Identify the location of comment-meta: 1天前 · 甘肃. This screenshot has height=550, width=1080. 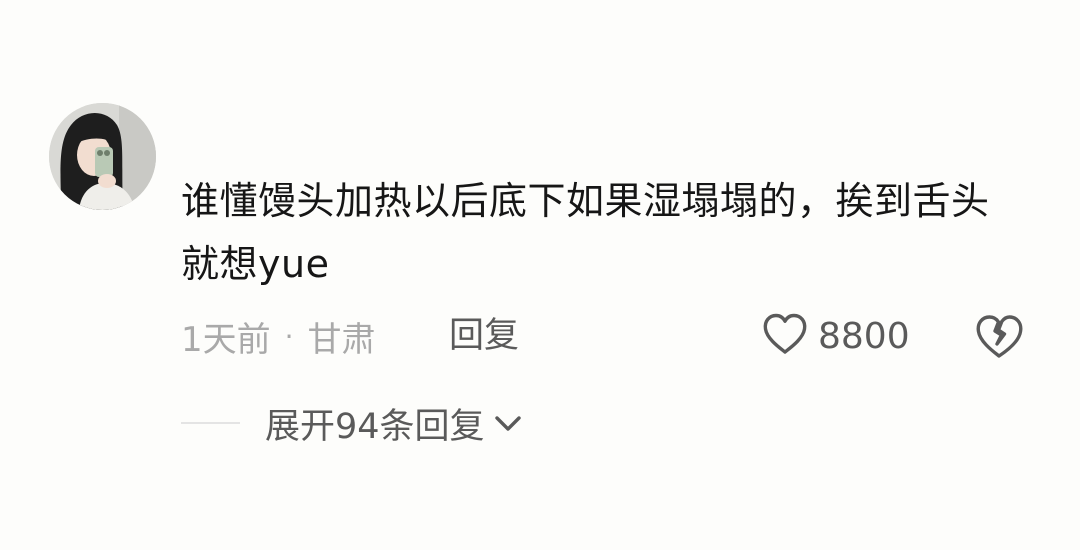
(278, 337).